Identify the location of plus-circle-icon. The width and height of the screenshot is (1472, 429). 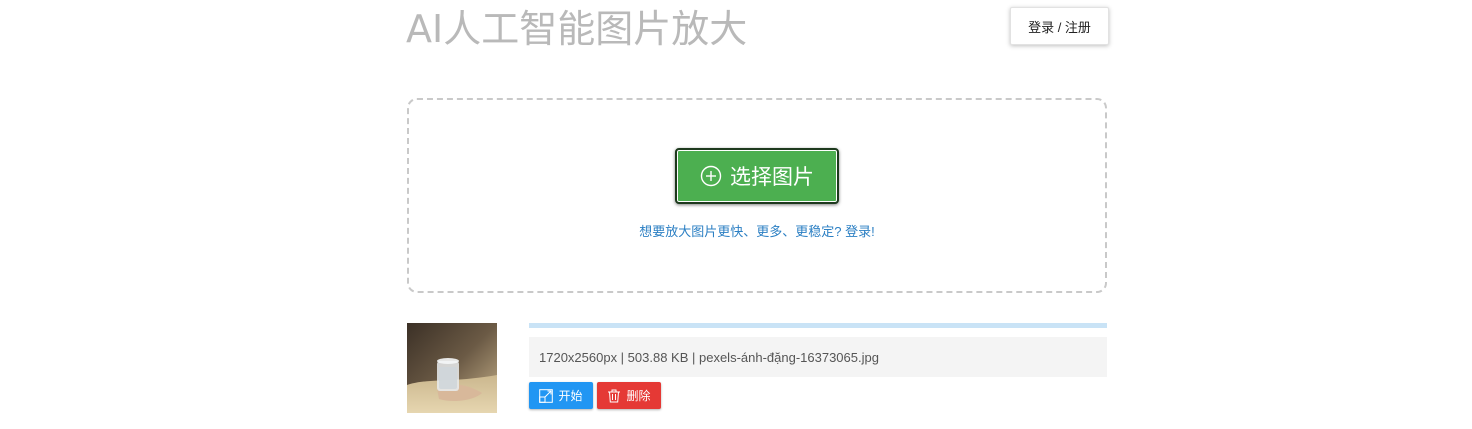
(711, 176).